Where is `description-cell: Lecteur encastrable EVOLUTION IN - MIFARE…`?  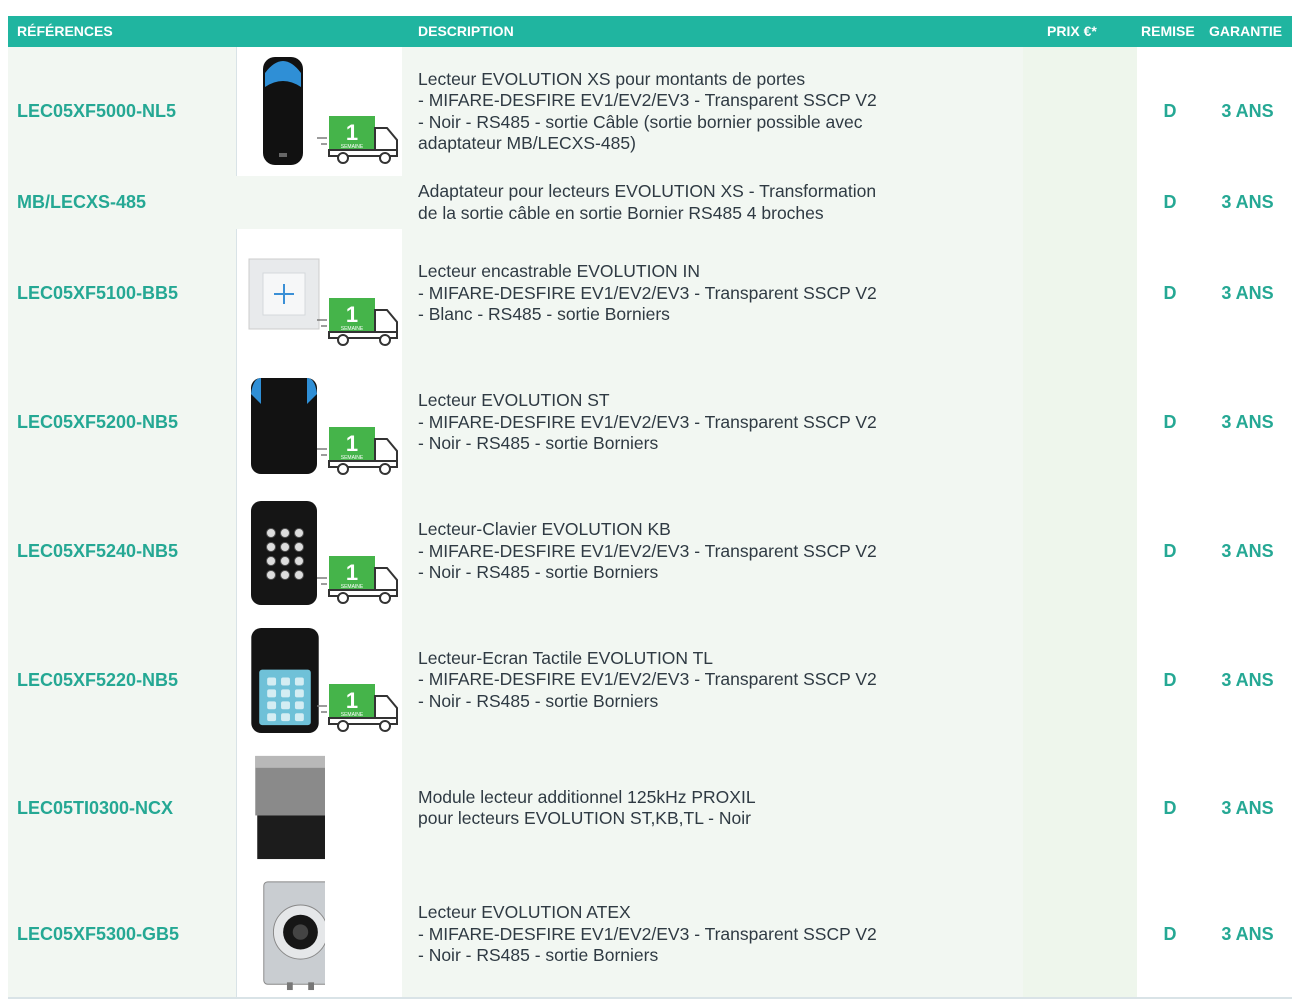 description-cell: Lecteur encastrable EVOLUTION IN - MIFARE… is located at coordinates (712, 293).